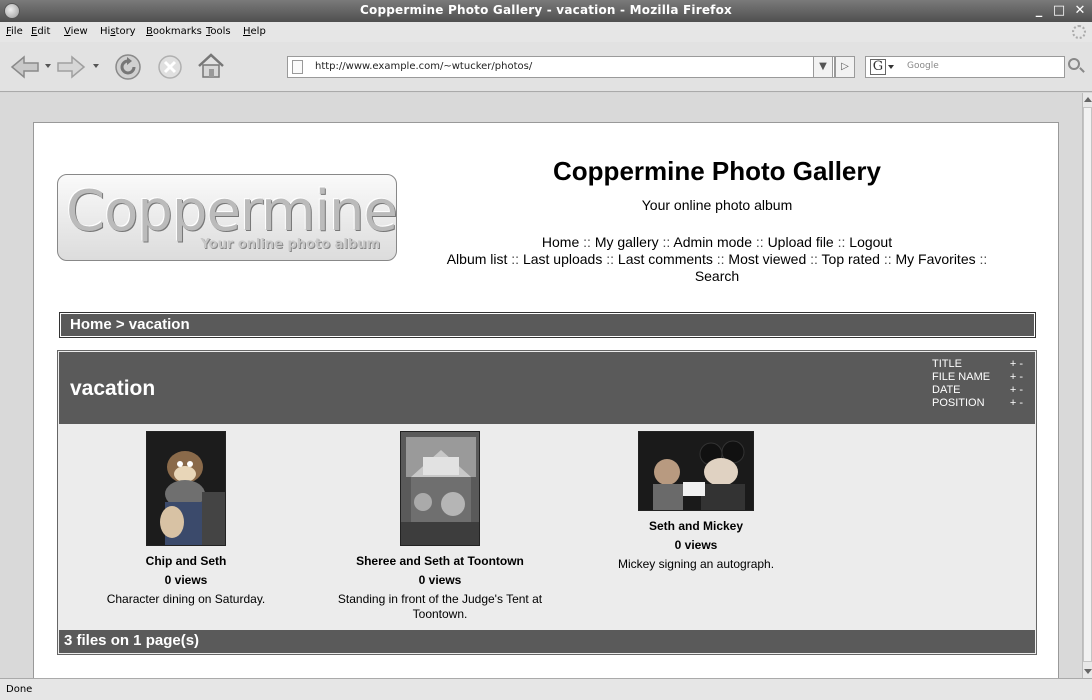  What do you see at coordinates (961, 377) in the screenshot?
I see `sort-file-name-label: FILE NAME` at bounding box center [961, 377].